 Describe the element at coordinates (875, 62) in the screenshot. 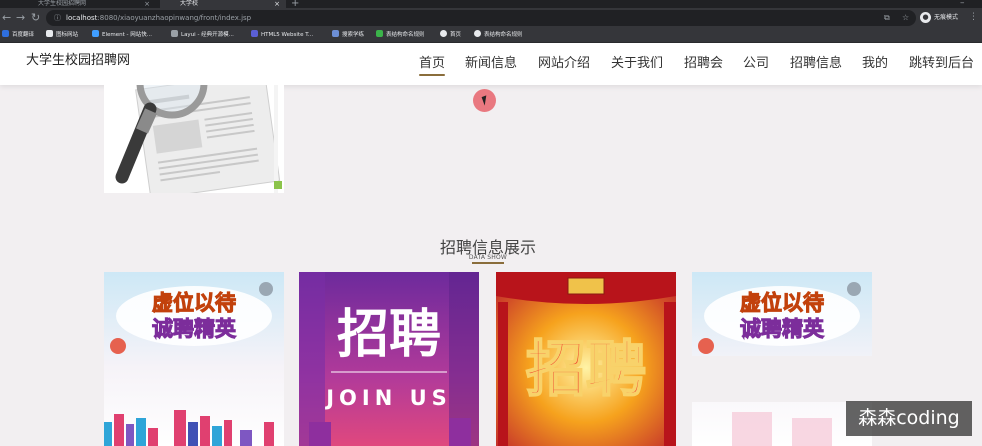

I see `nav-mine: 我的` at that location.